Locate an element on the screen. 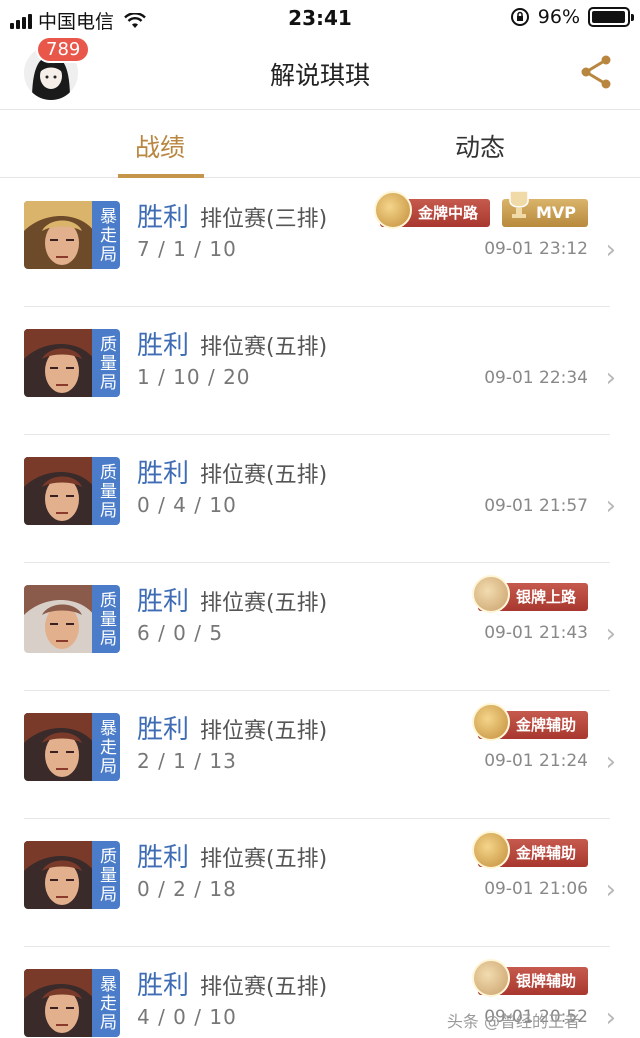 The width and height of the screenshot is (640, 1038). match-row: 质量局 胜利 排位赛(五排) 1 / 10 / 20 09-01 22:34 › is located at coordinates (320, 371).